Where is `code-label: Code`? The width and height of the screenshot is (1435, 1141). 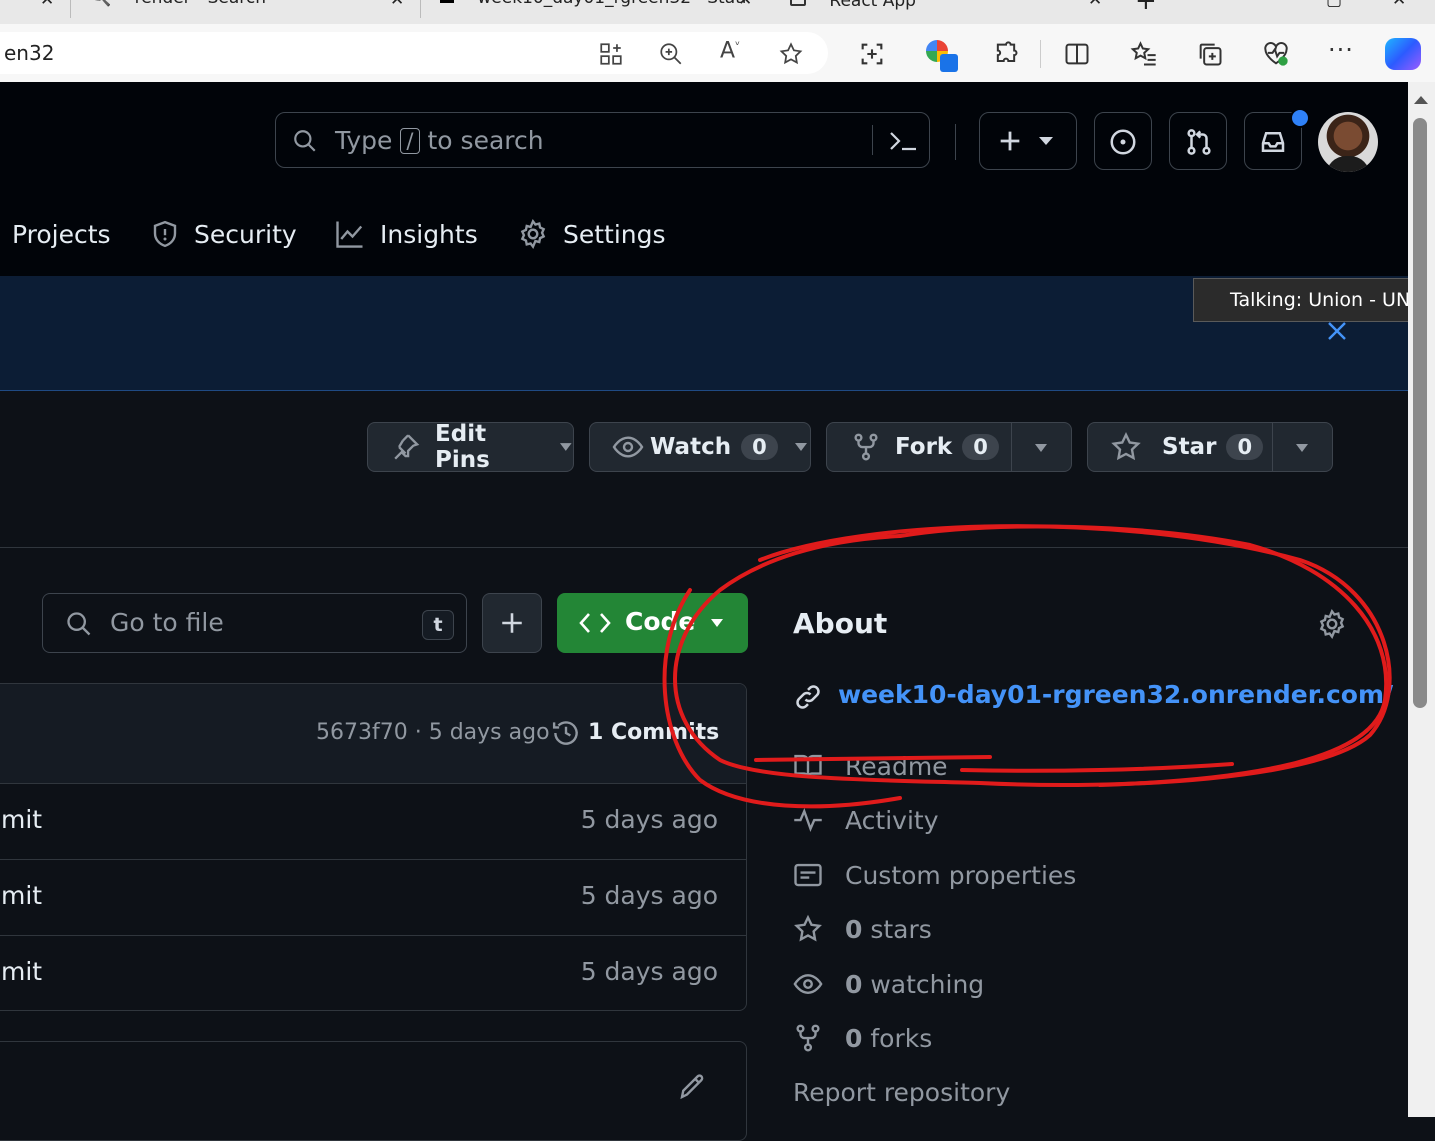
code-label: Code is located at coordinates (660, 621).